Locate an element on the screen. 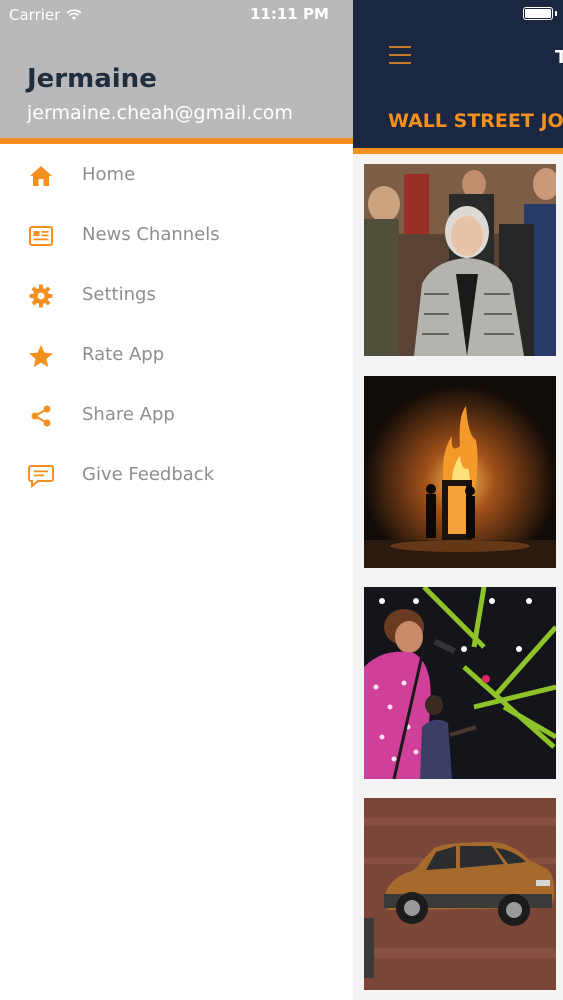 This screenshot has height=1000, width=563. menu-label-share-app: Share App is located at coordinates (128, 414).